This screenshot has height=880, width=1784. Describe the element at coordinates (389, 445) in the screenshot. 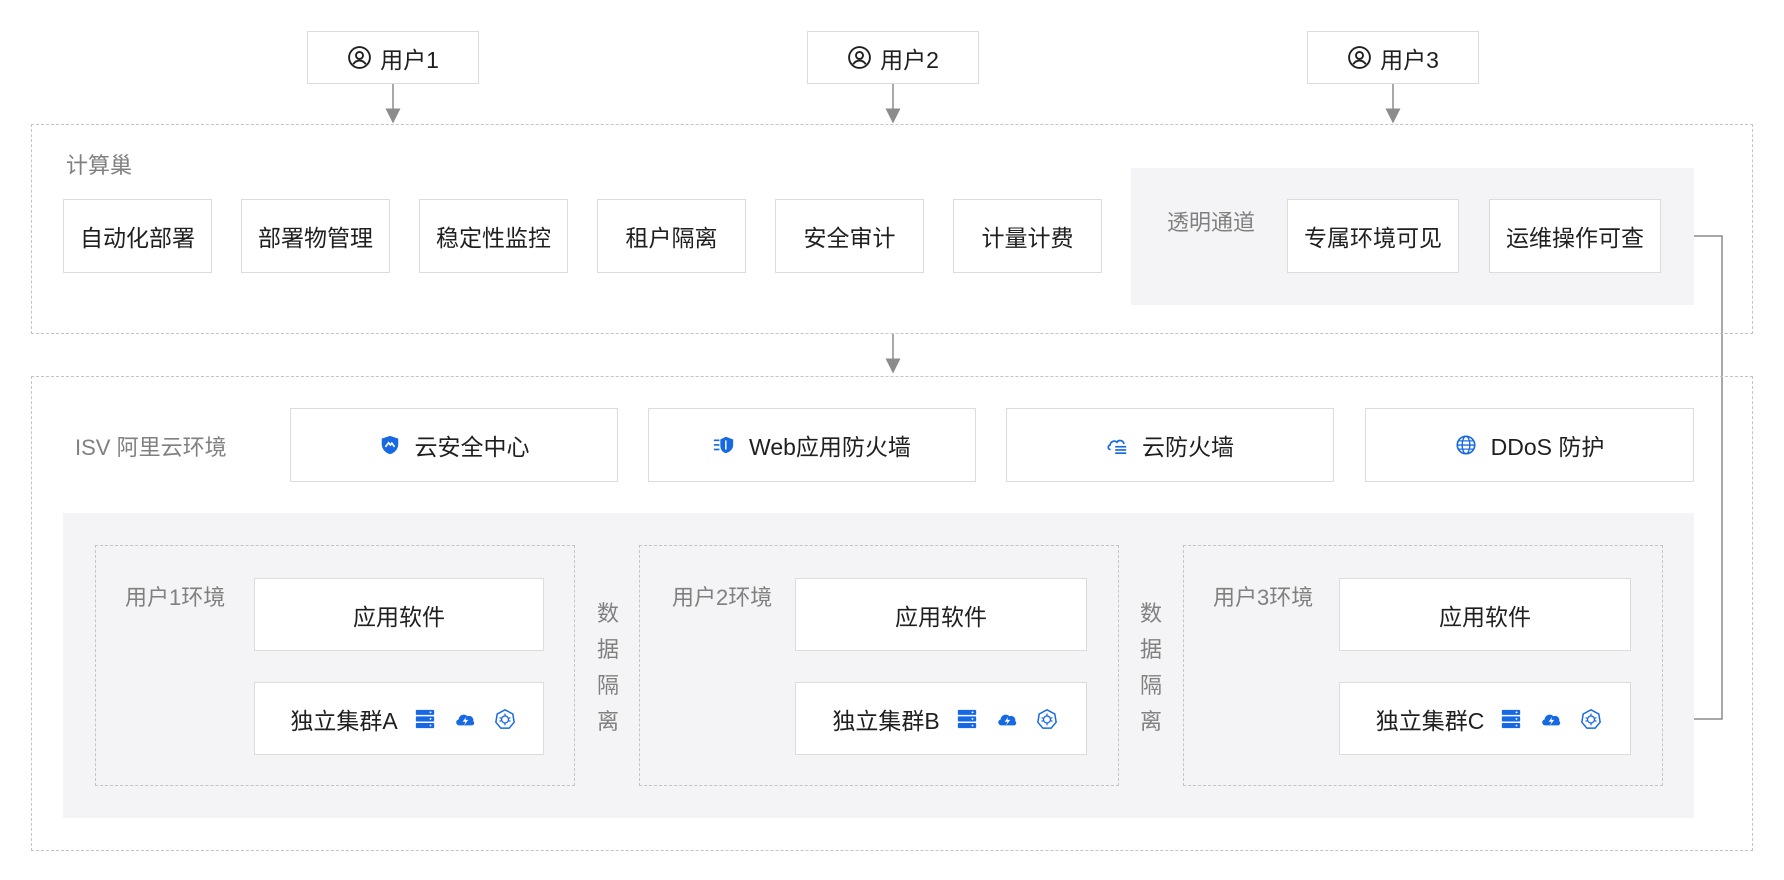

I see `shield-icon` at that location.